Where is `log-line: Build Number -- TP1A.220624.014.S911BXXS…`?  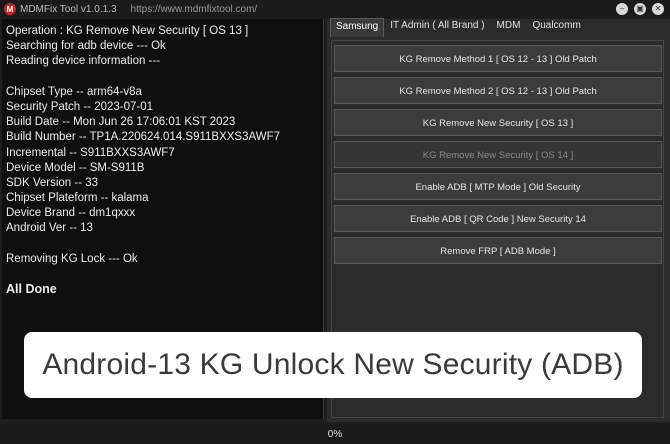 log-line: Build Number -- TP1A.220624.014.S911BXXS… is located at coordinates (143, 137).